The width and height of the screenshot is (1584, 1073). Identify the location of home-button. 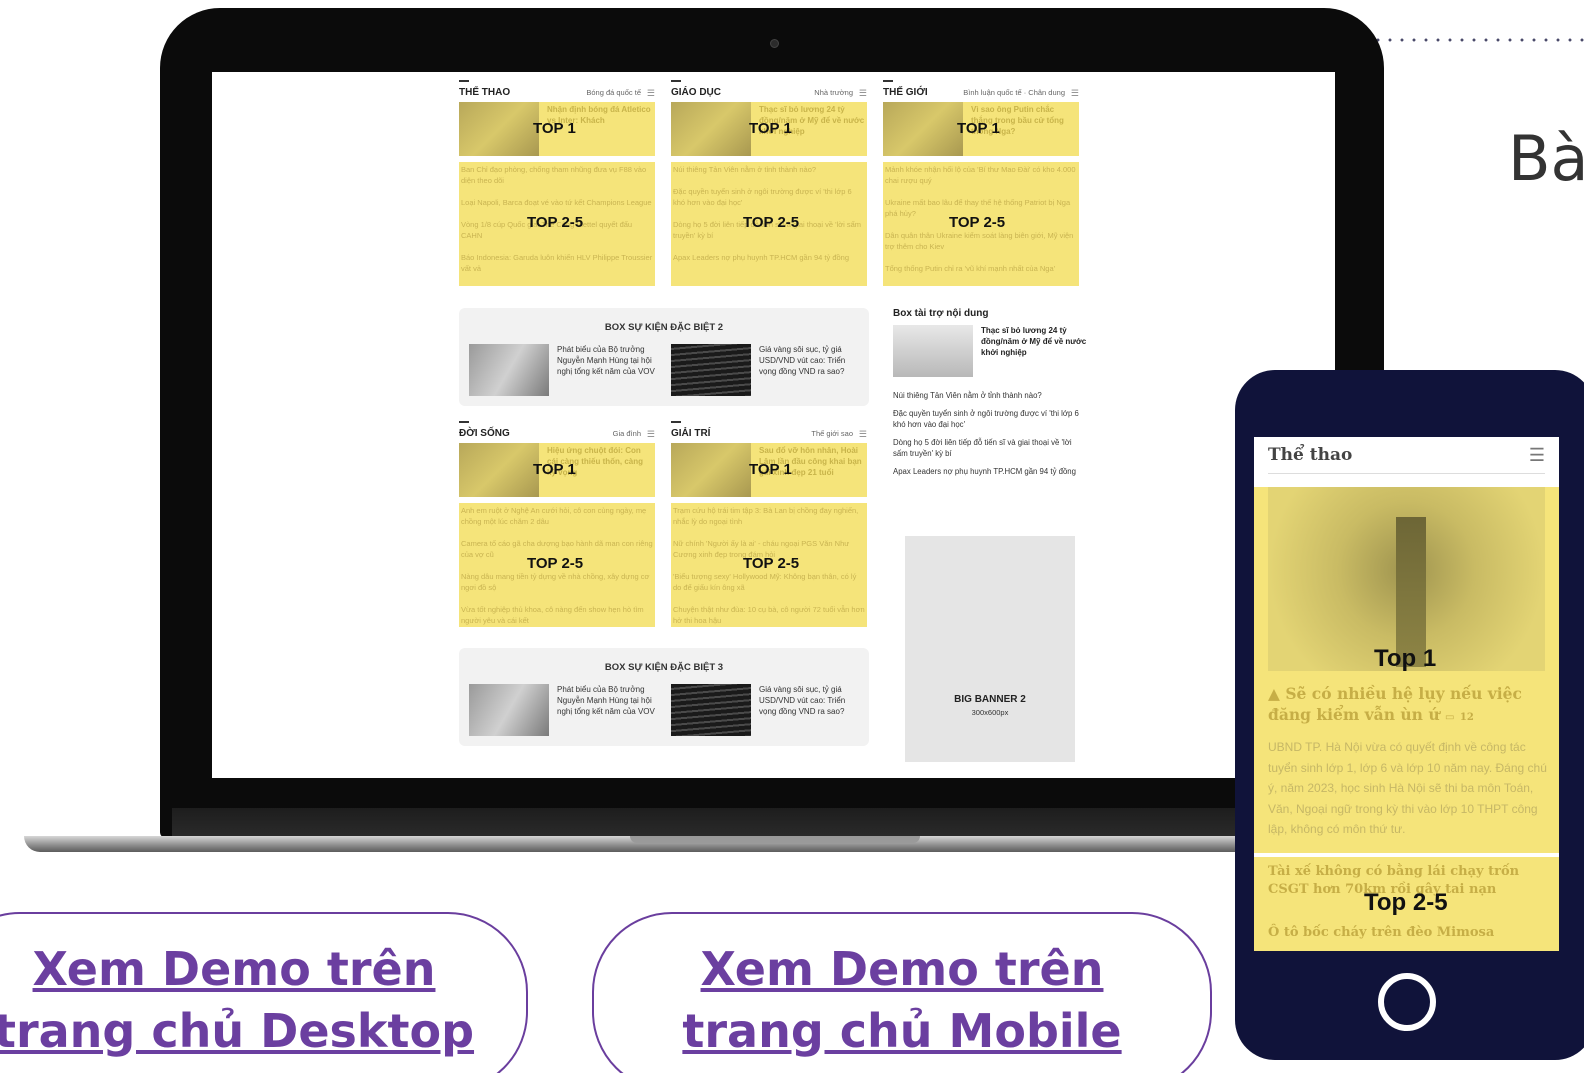
(1407, 1002).